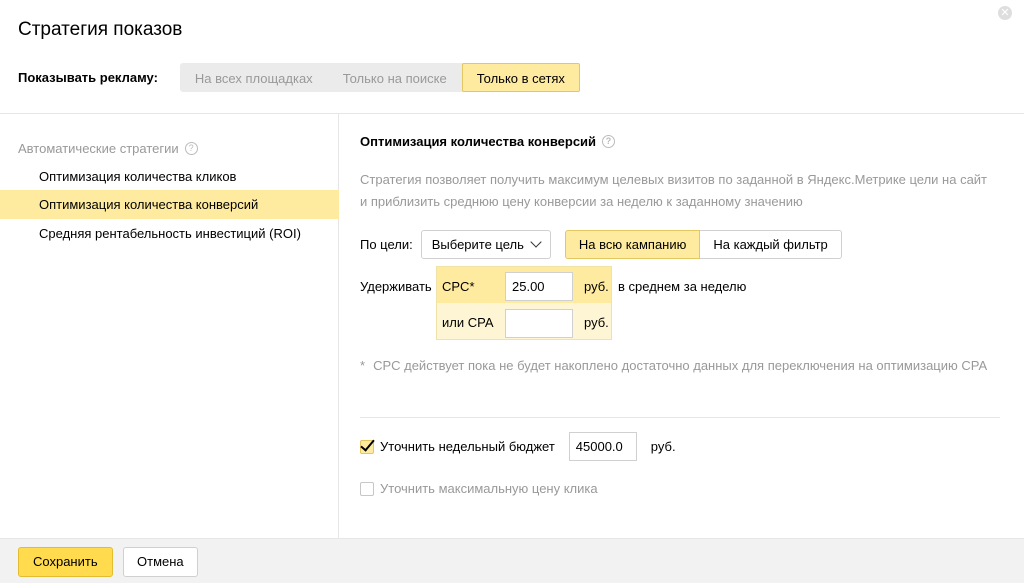  Describe the element at coordinates (100, 29) in the screenshot. I see `dialog-title: Стратегия показов` at that location.